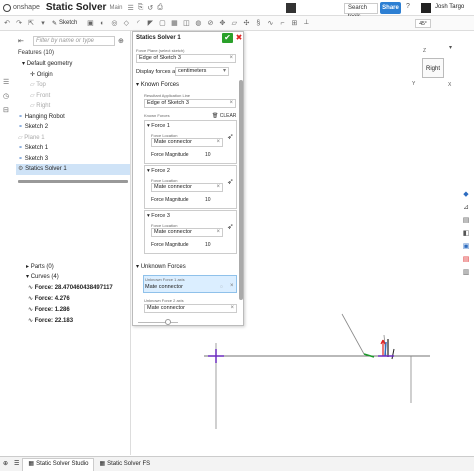 The height and width of the screenshot is (471, 474). Describe the element at coordinates (36, 53) in the screenshot. I see `features-header: Features (10)` at that location.